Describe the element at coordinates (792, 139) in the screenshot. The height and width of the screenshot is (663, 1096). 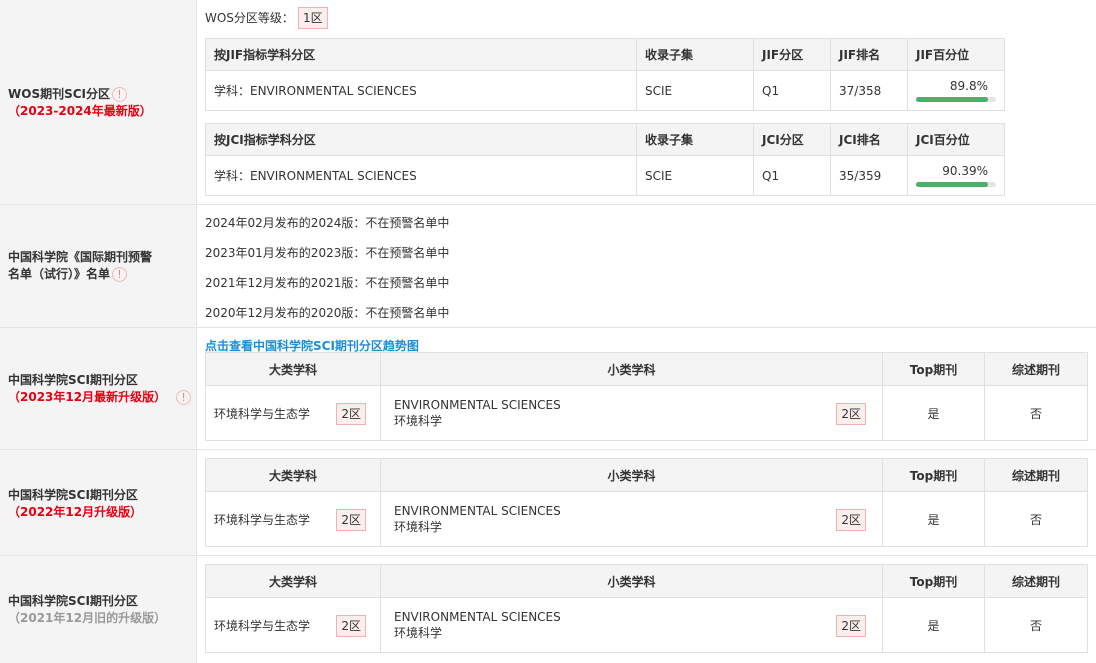
I see `jci-header-quartile: JCI分区` at that location.